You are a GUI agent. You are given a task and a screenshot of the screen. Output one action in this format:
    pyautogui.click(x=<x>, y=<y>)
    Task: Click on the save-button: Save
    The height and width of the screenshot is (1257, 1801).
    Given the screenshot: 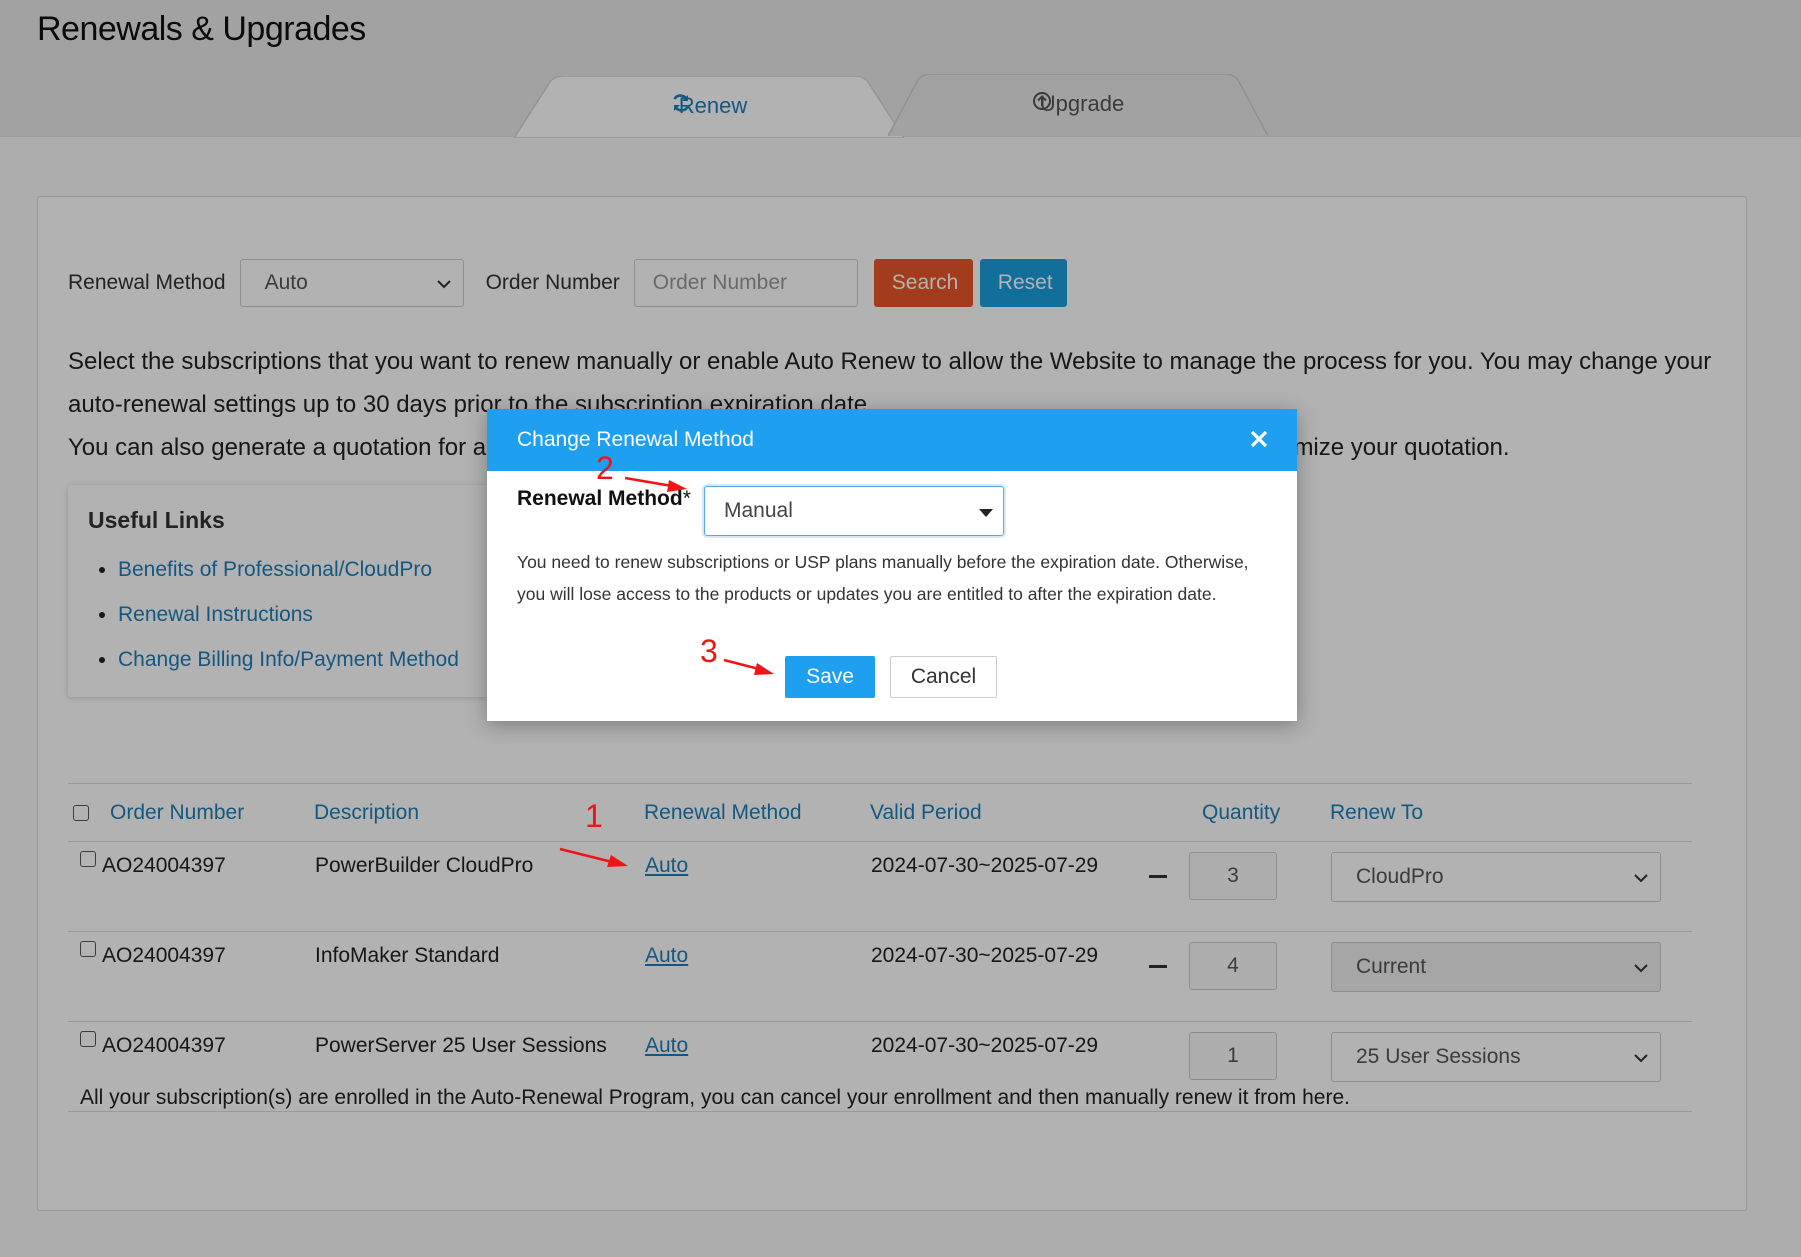 What is the action you would take?
    pyautogui.click(x=830, y=677)
    